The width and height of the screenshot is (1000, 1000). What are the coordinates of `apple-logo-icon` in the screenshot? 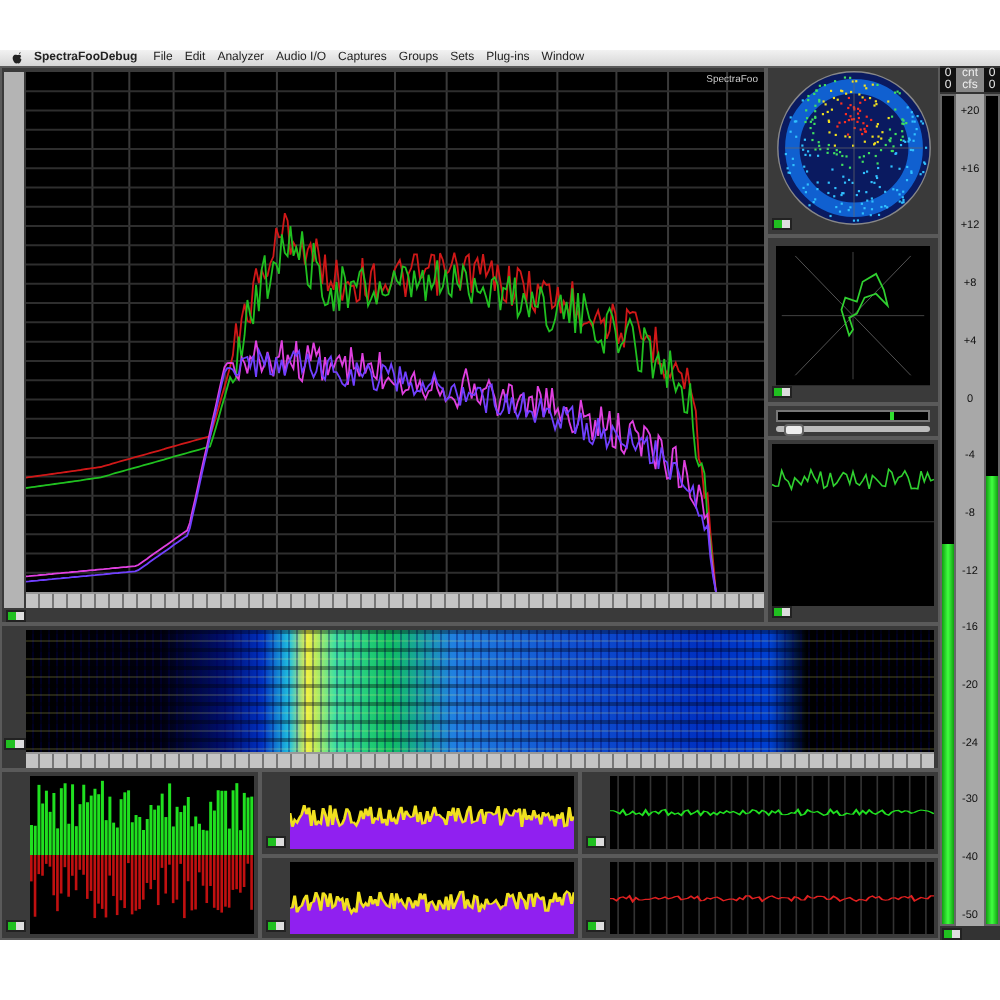 It's located at (17, 58).